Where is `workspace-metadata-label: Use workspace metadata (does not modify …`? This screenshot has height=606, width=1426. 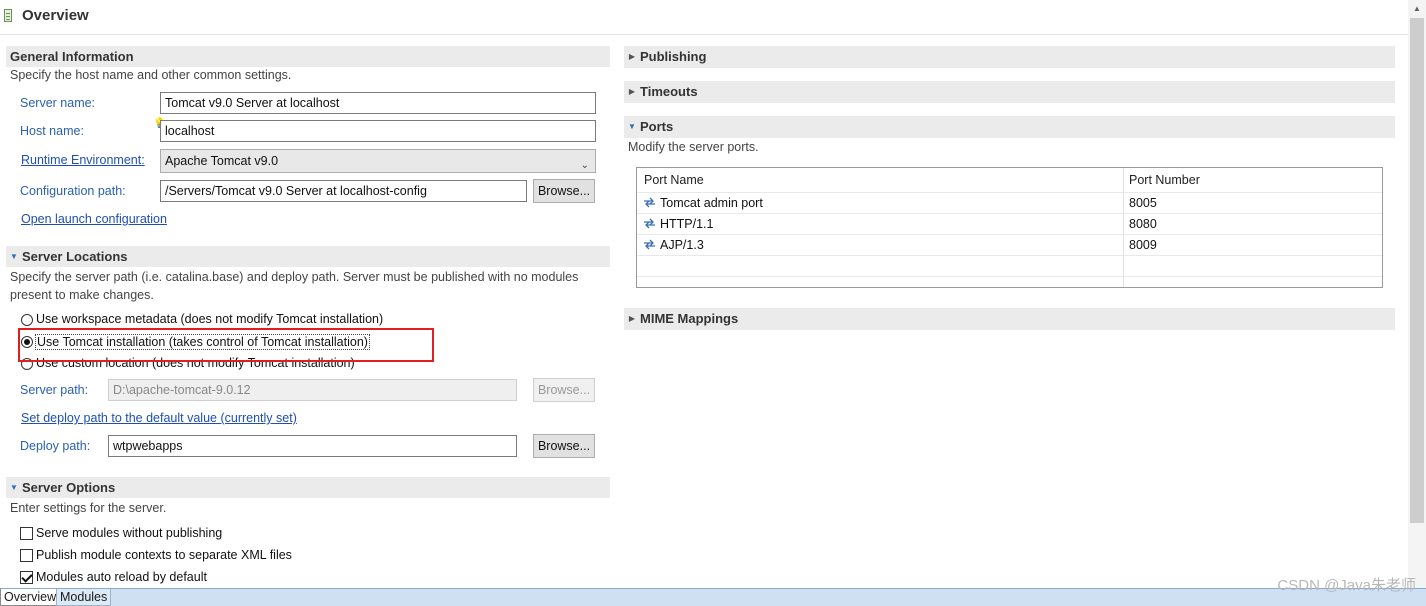 workspace-metadata-label: Use workspace metadata (does not modify … is located at coordinates (210, 319).